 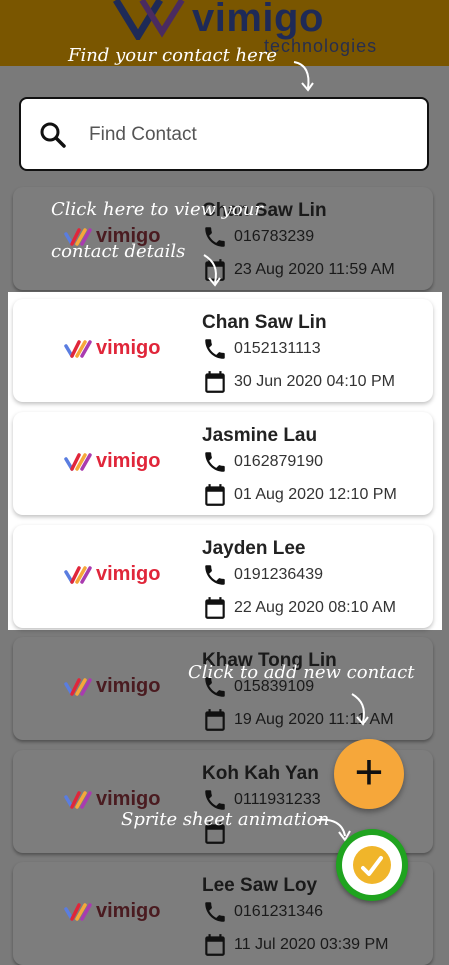 I want to click on sprite-ring, so click(x=372, y=865).